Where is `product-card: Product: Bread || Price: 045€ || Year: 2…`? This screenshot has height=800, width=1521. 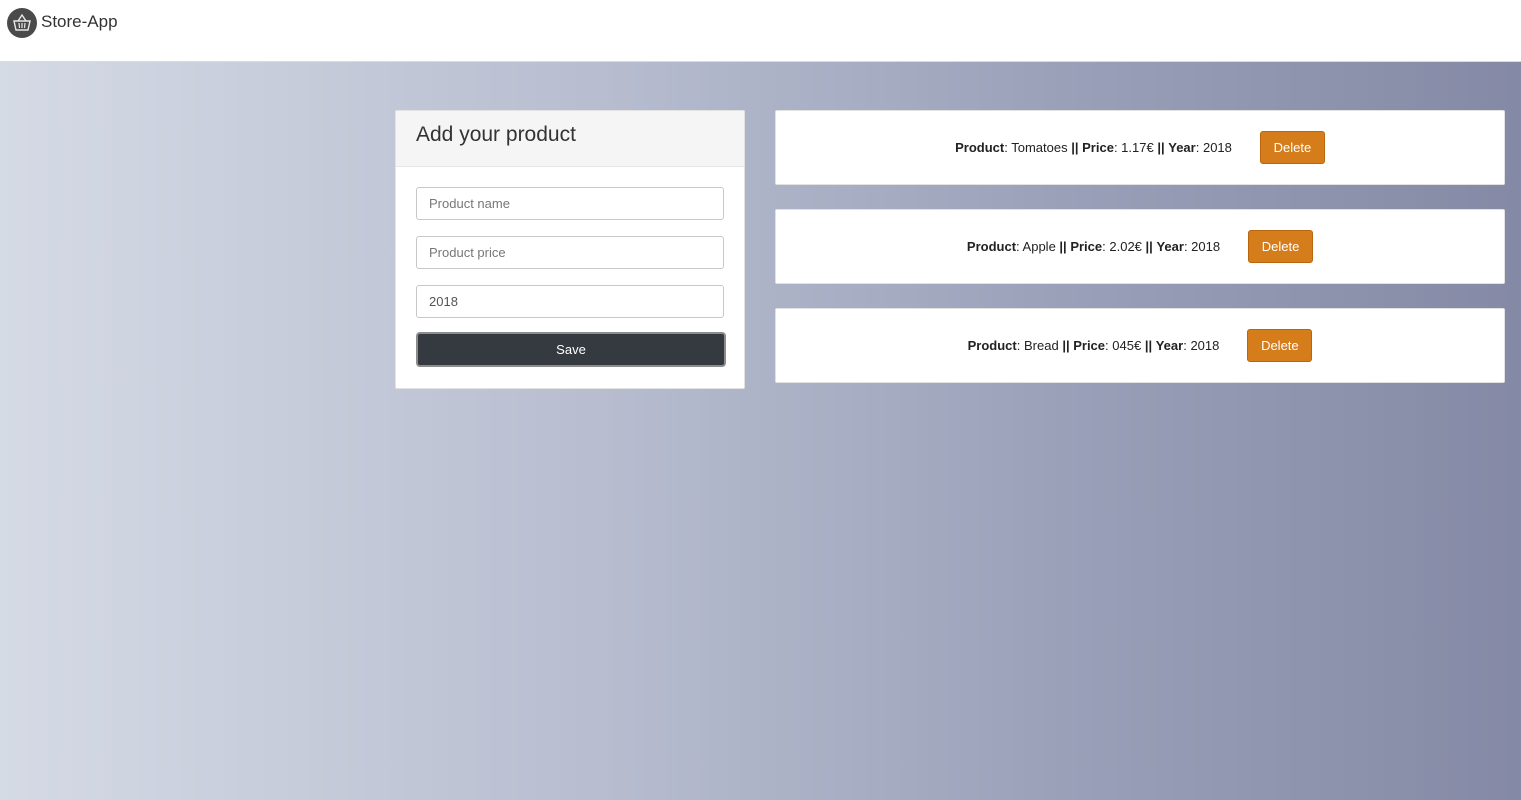
product-card: Product: Bread || Price: 045€ || Year: 2… is located at coordinates (1140, 345).